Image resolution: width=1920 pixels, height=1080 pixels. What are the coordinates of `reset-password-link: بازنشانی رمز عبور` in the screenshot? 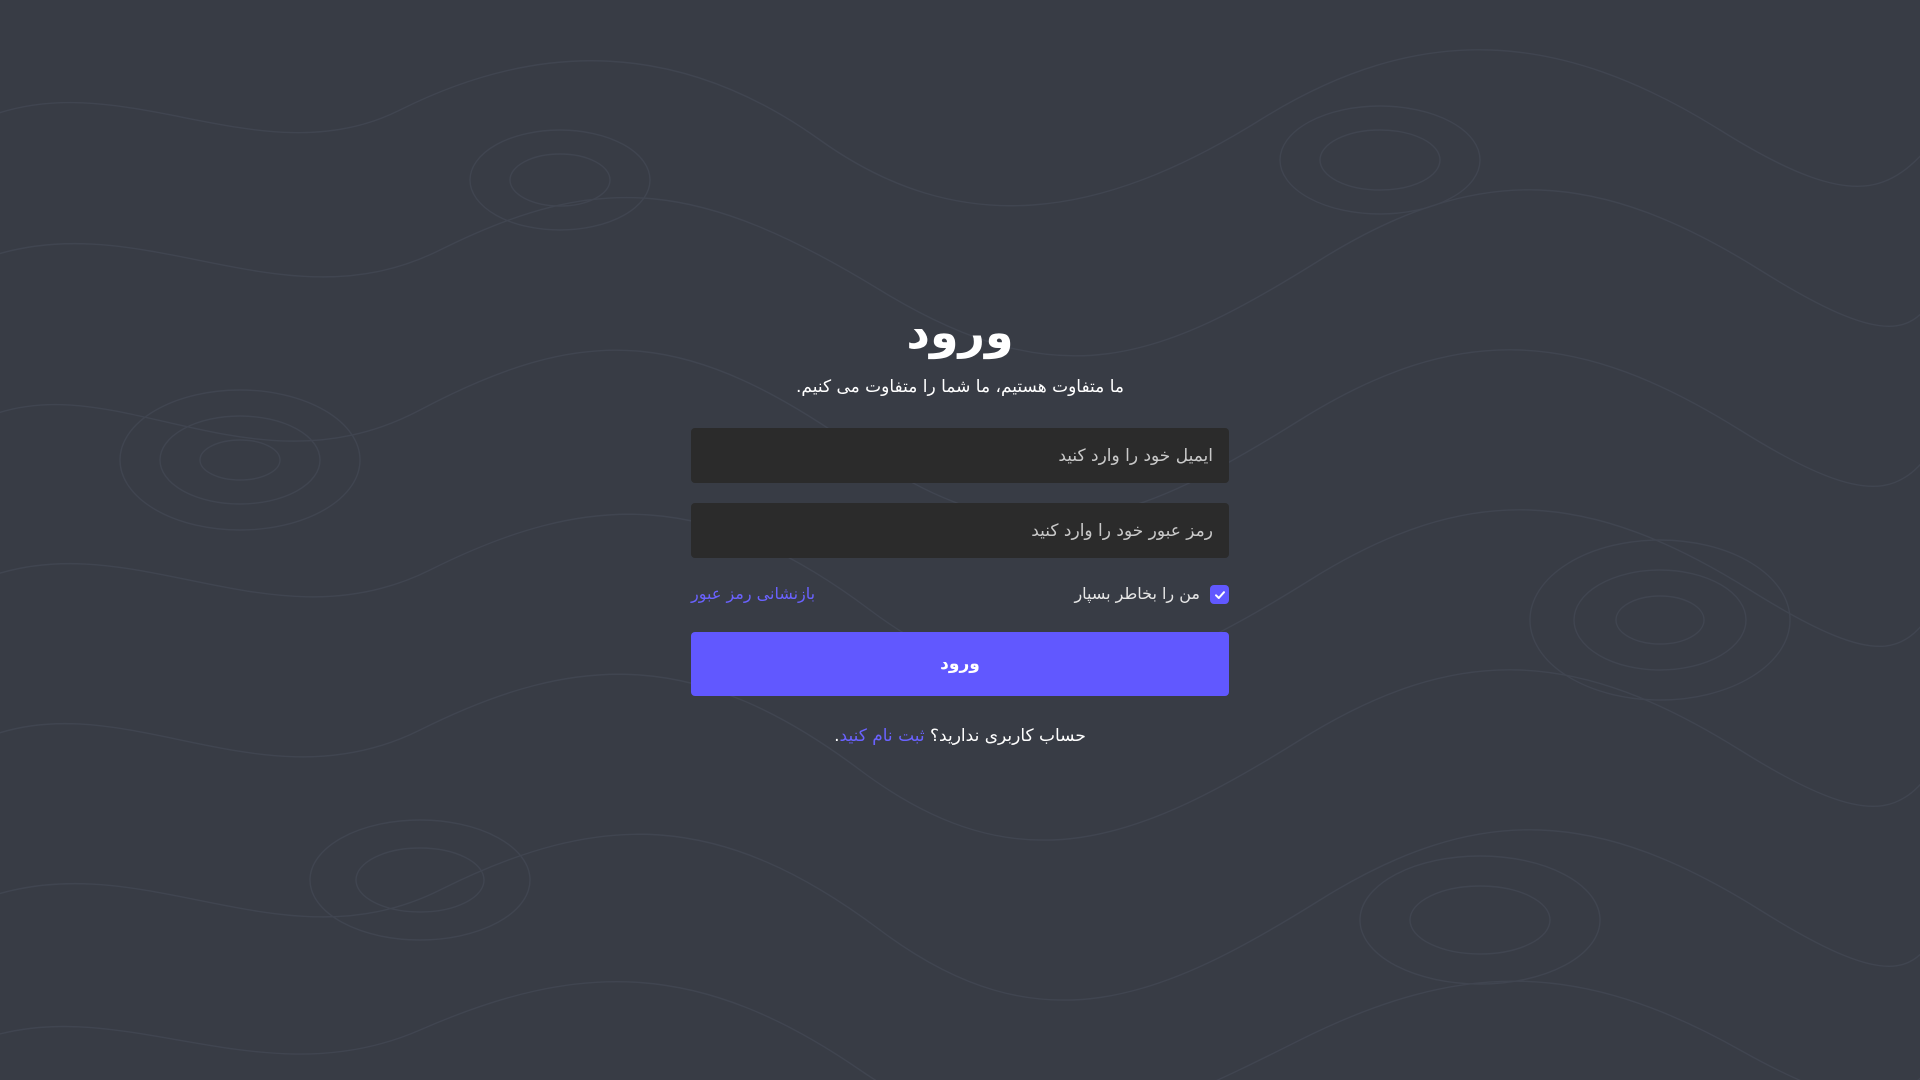 It's located at (753, 593).